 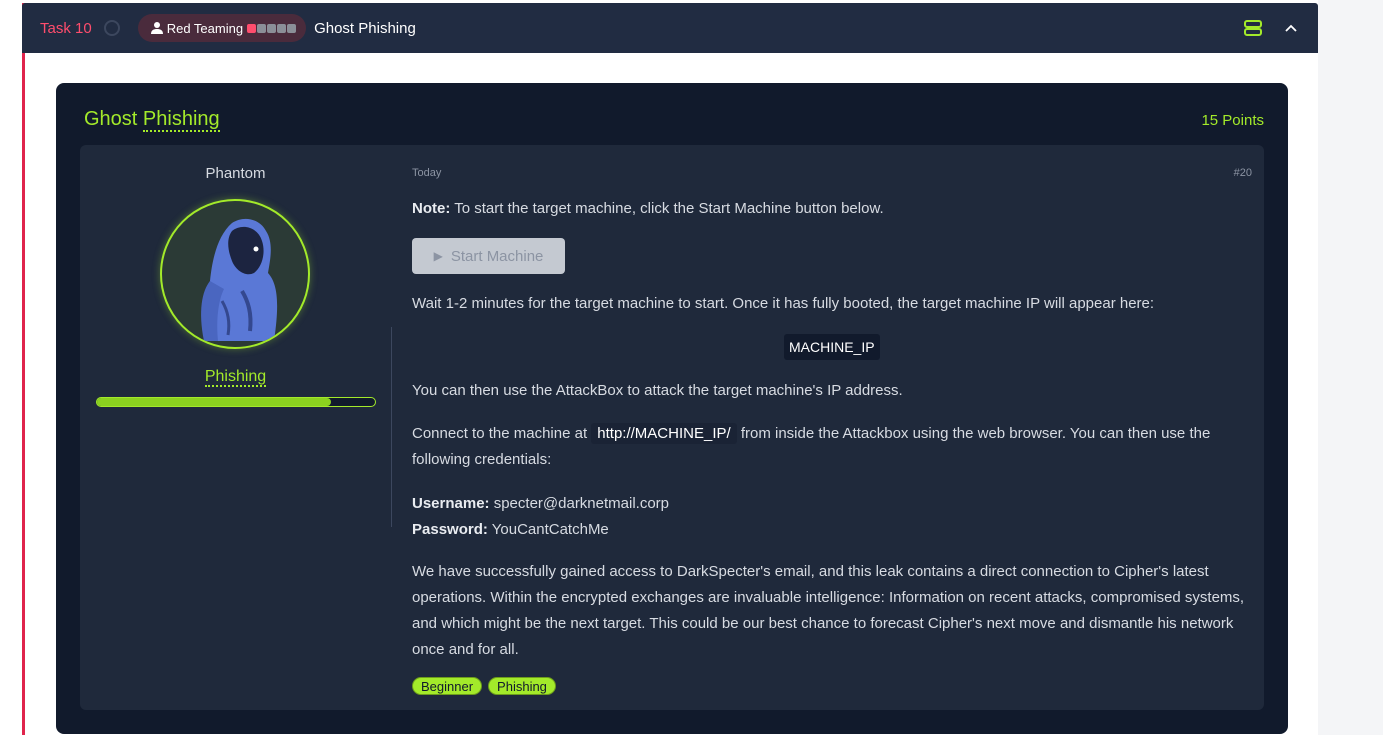 What do you see at coordinates (111, 28) in the screenshot?
I see `task-complete-indicator` at bounding box center [111, 28].